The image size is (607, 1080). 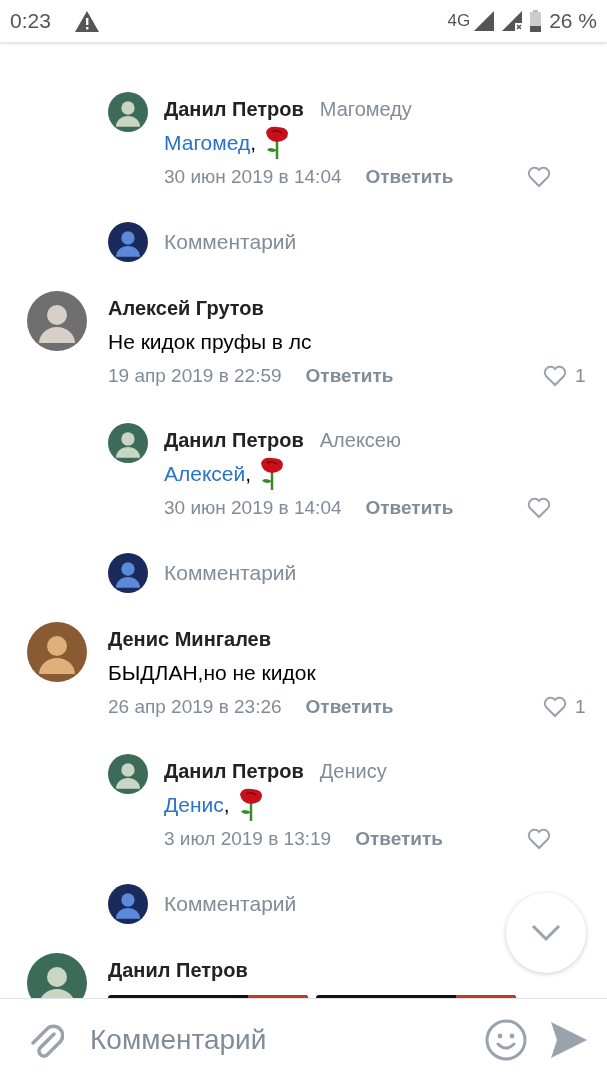 What do you see at coordinates (195, 376) in the screenshot?
I see `comment-date: 19 апр 2019 в 22:59` at bounding box center [195, 376].